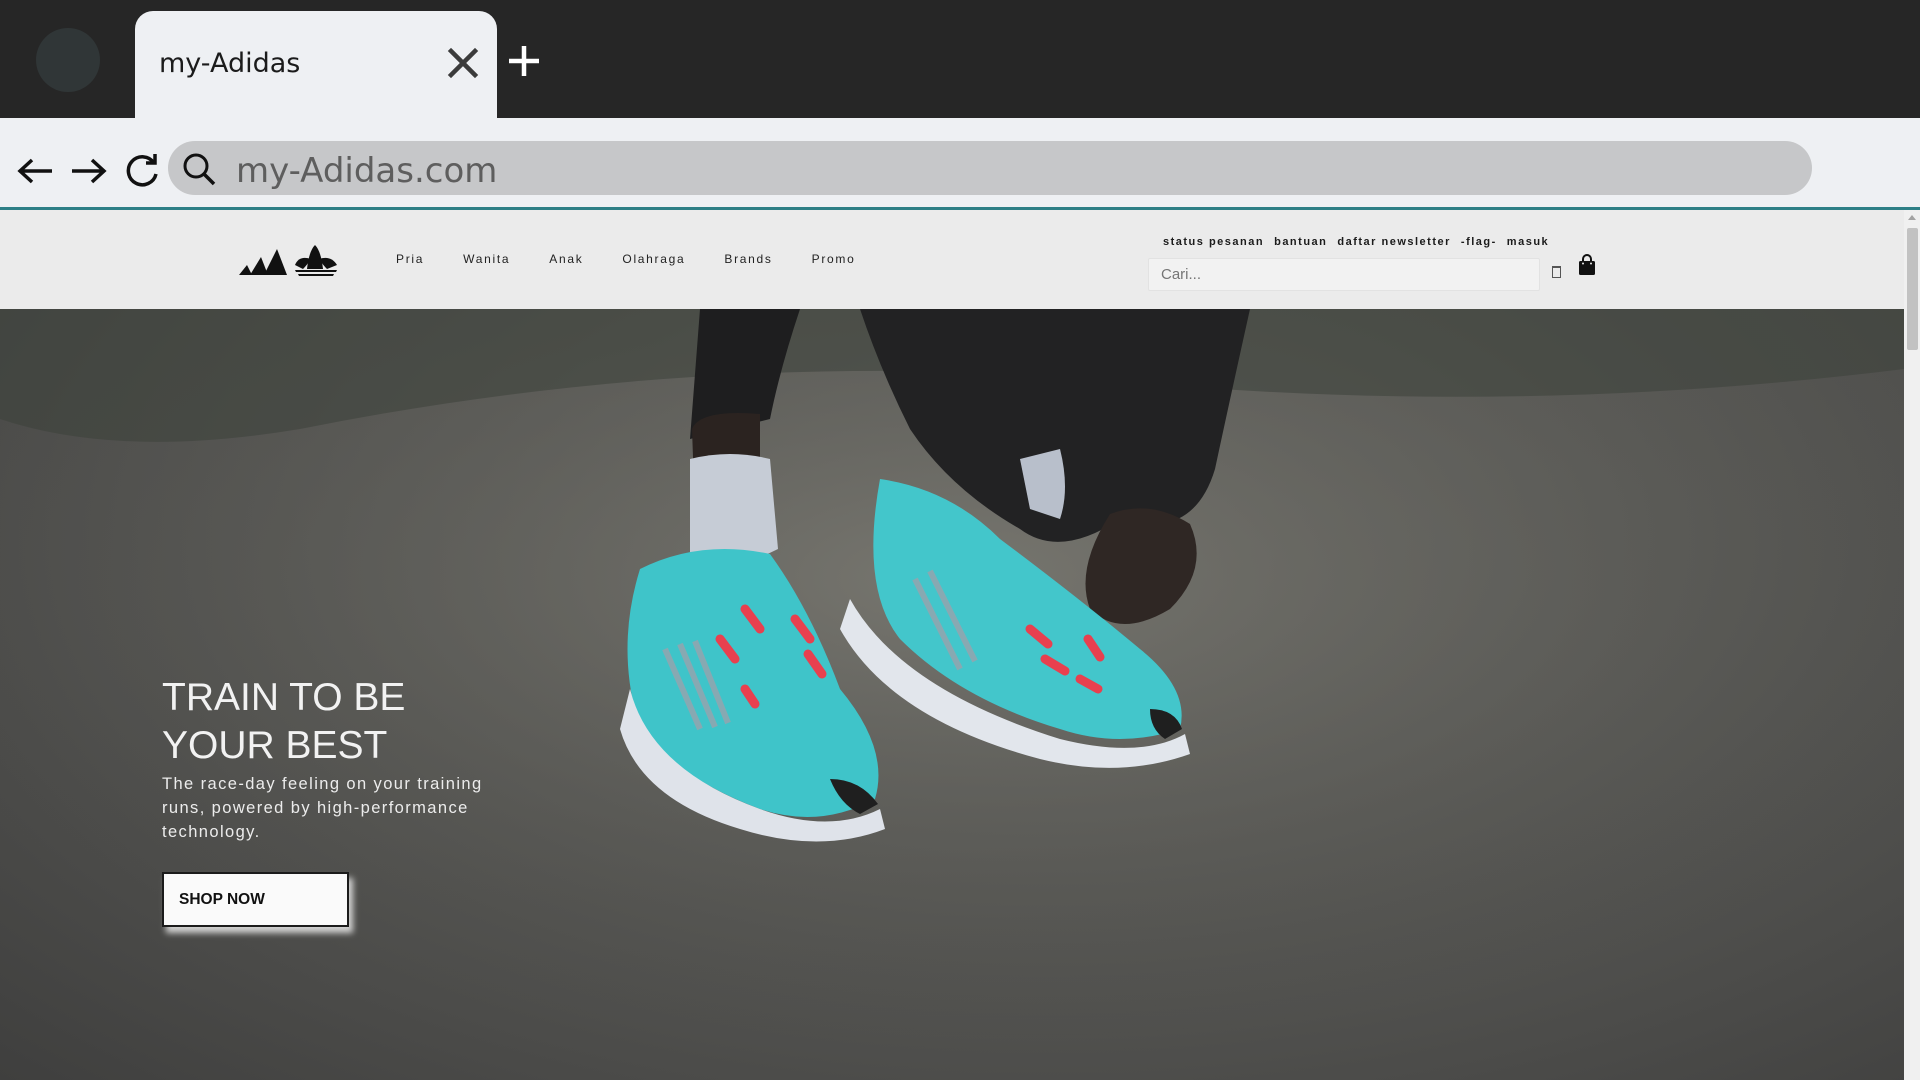  Describe the element at coordinates (1213, 242) in the screenshot. I see `link-status-pesanan: status pesanan` at that location.